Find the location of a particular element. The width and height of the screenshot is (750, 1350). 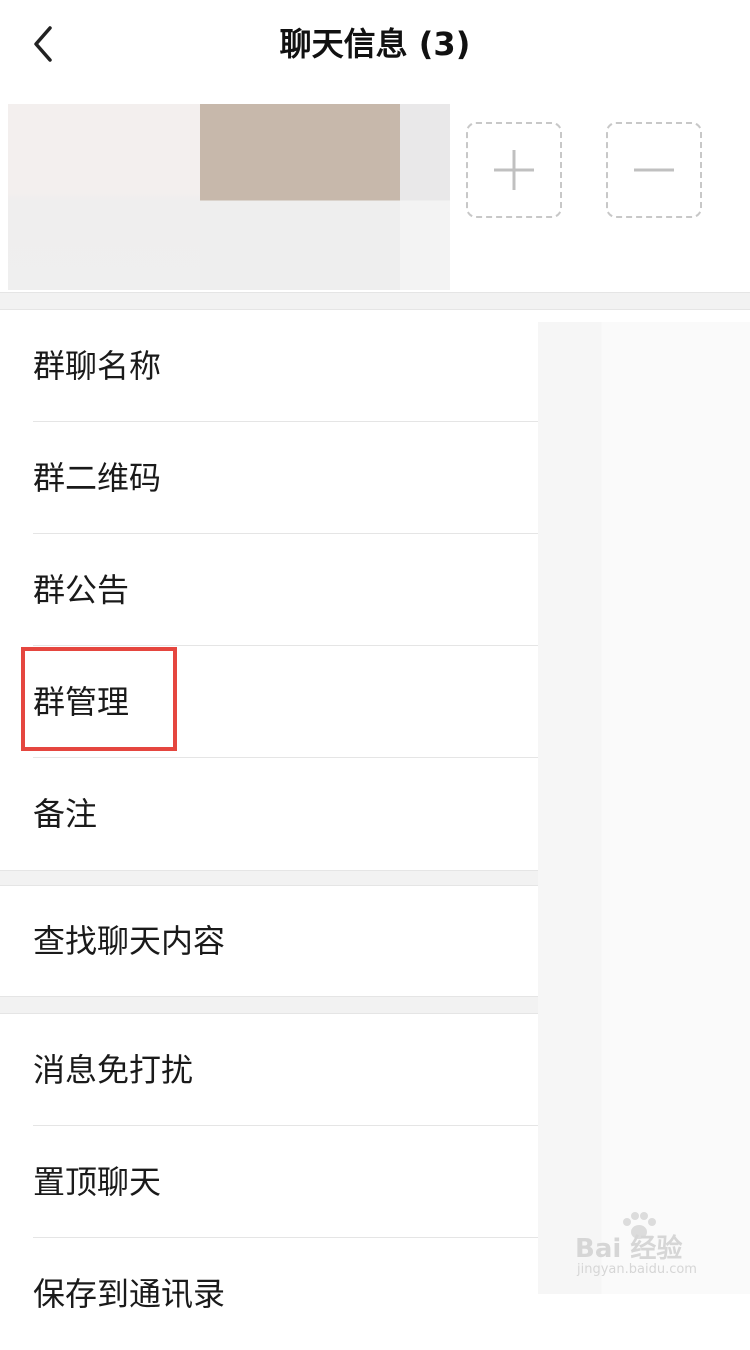

setting-label: 置顶聊天 is located at coordinates (97, 1182).